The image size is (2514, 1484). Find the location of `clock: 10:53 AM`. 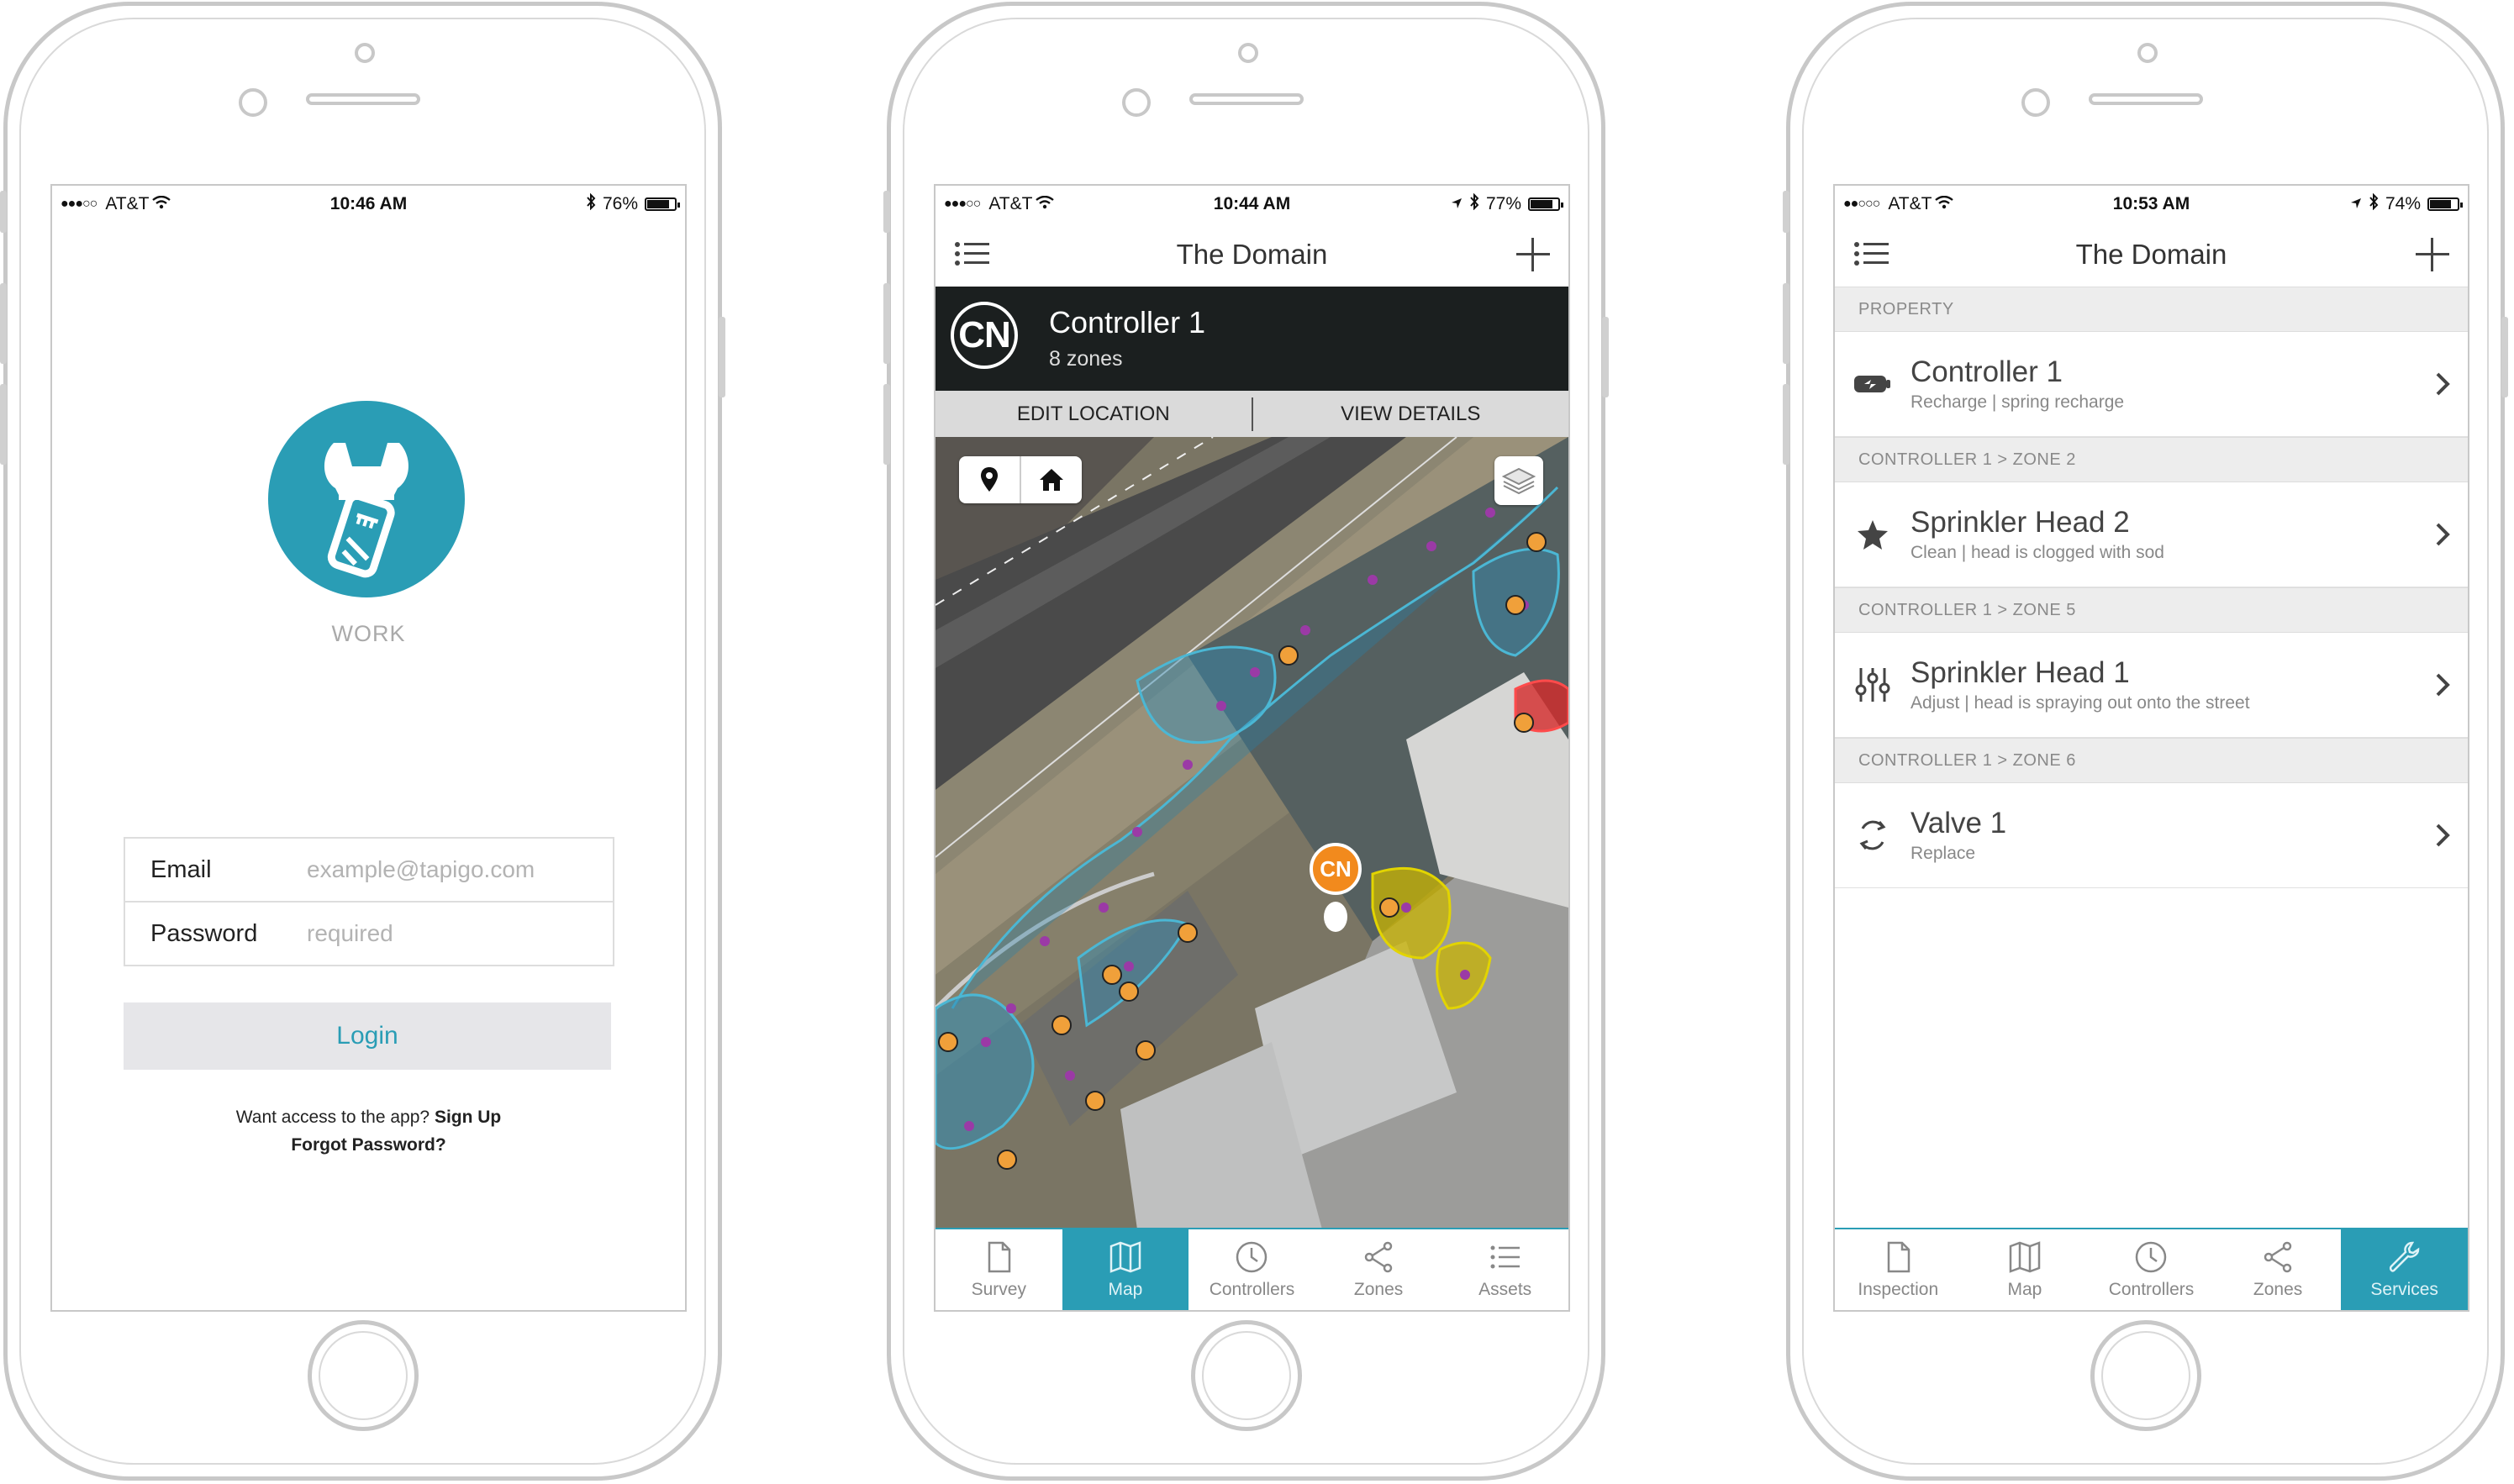

clock: 10:53 AM is located at coordinates (2151, 204).